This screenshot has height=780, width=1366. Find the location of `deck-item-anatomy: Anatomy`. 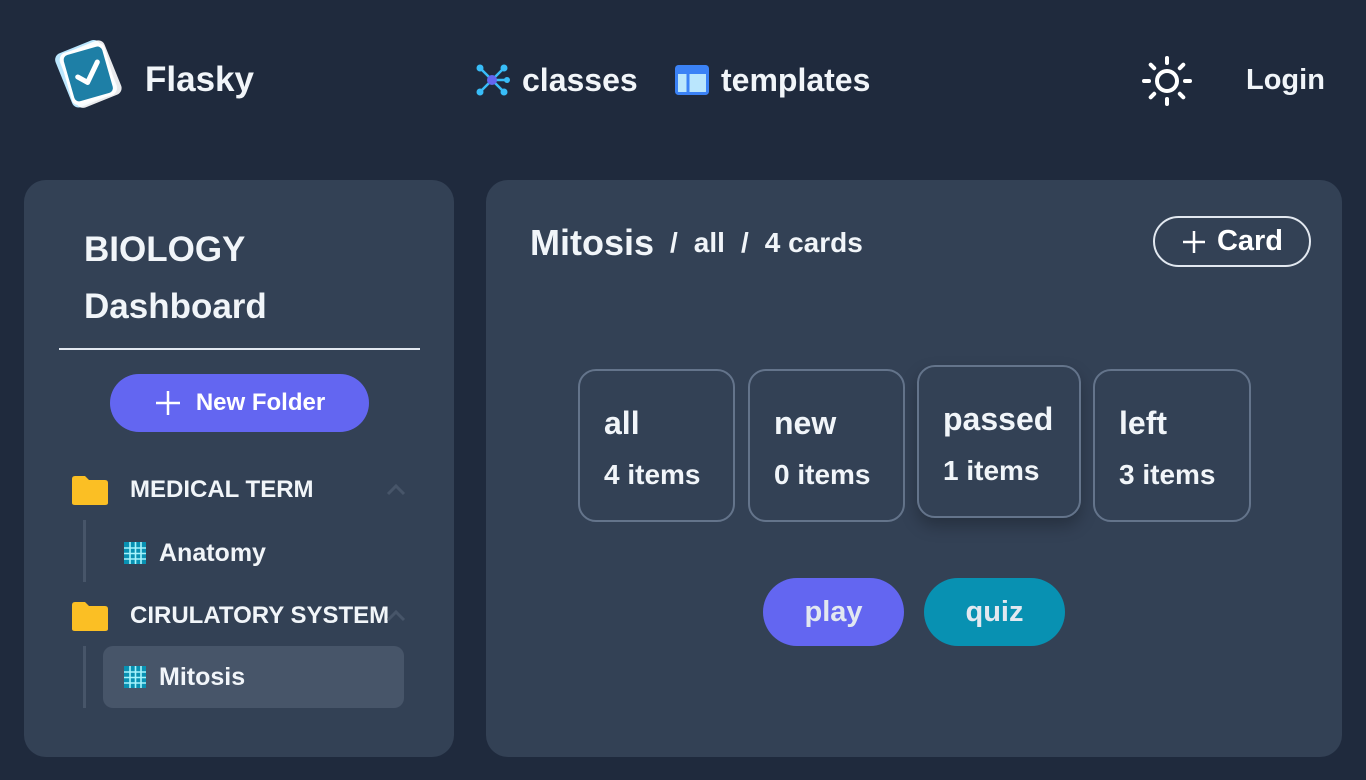

deck-item-anatomy: Anatomy is located at coordinates (253, 553).